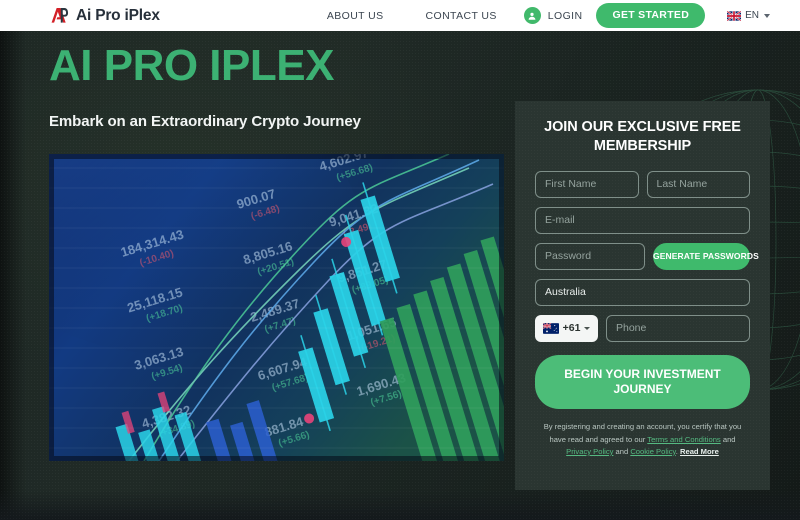 This screenshot has width=800, height=520. What do you see at coordinates (622, 451) in the screenshot?
I see `legal-text-part3: and` at bounding box center [622, 451].